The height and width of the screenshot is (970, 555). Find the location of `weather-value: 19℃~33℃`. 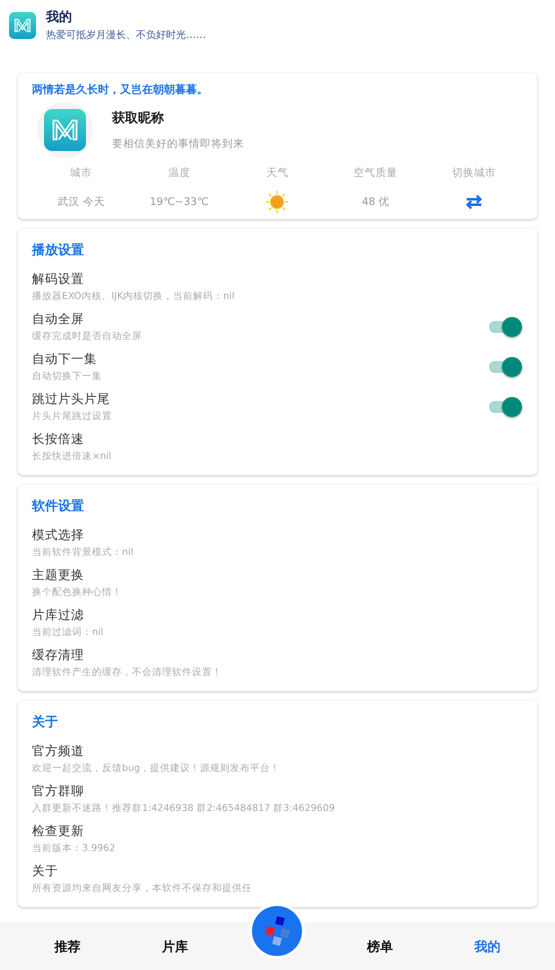

weather-value: 19℃~33℃ is located at coordinates (179, 202).